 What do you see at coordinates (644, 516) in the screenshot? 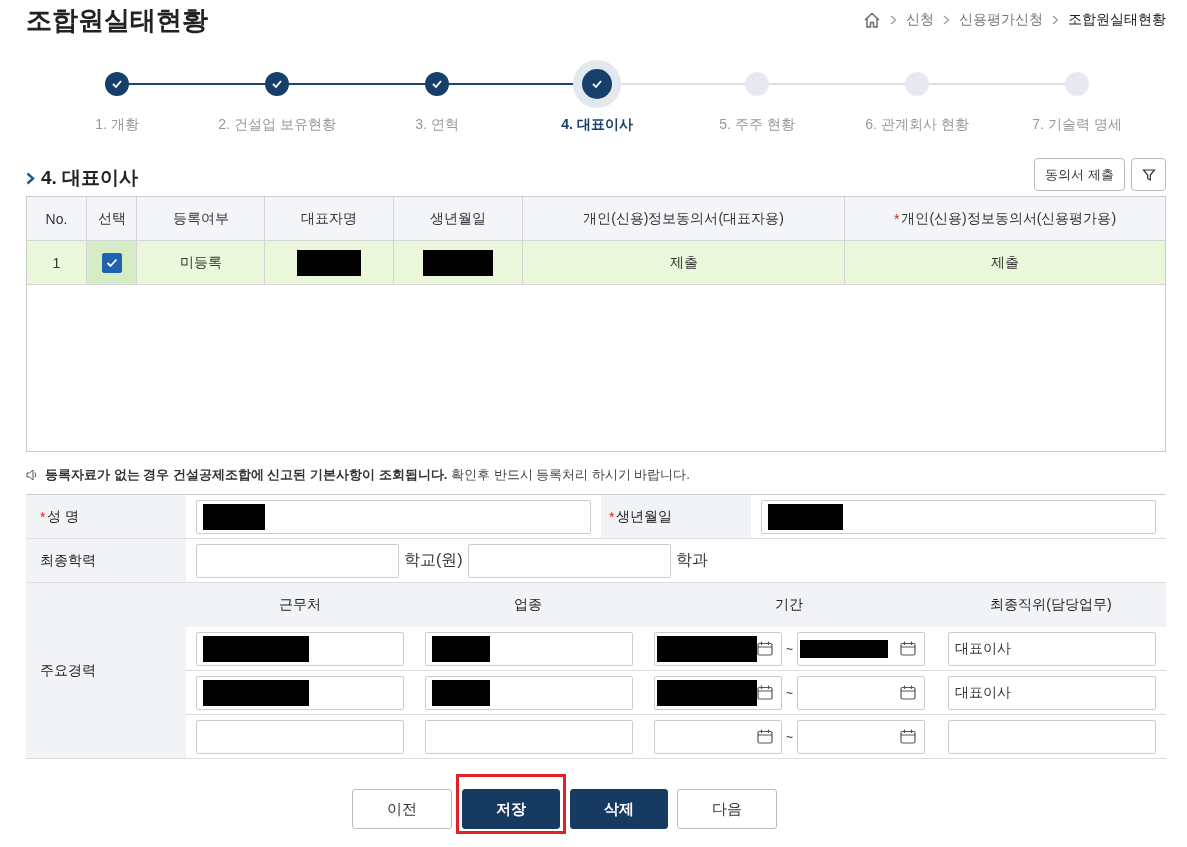
I see `field-label: 생년월일` at bounding box center [644, 516].